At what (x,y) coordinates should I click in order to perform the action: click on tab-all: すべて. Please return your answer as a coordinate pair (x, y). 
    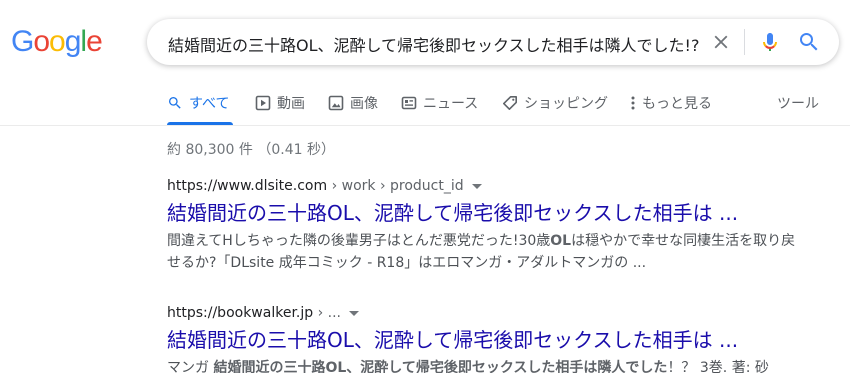
    Looking at the image, I should click on (198, 103).